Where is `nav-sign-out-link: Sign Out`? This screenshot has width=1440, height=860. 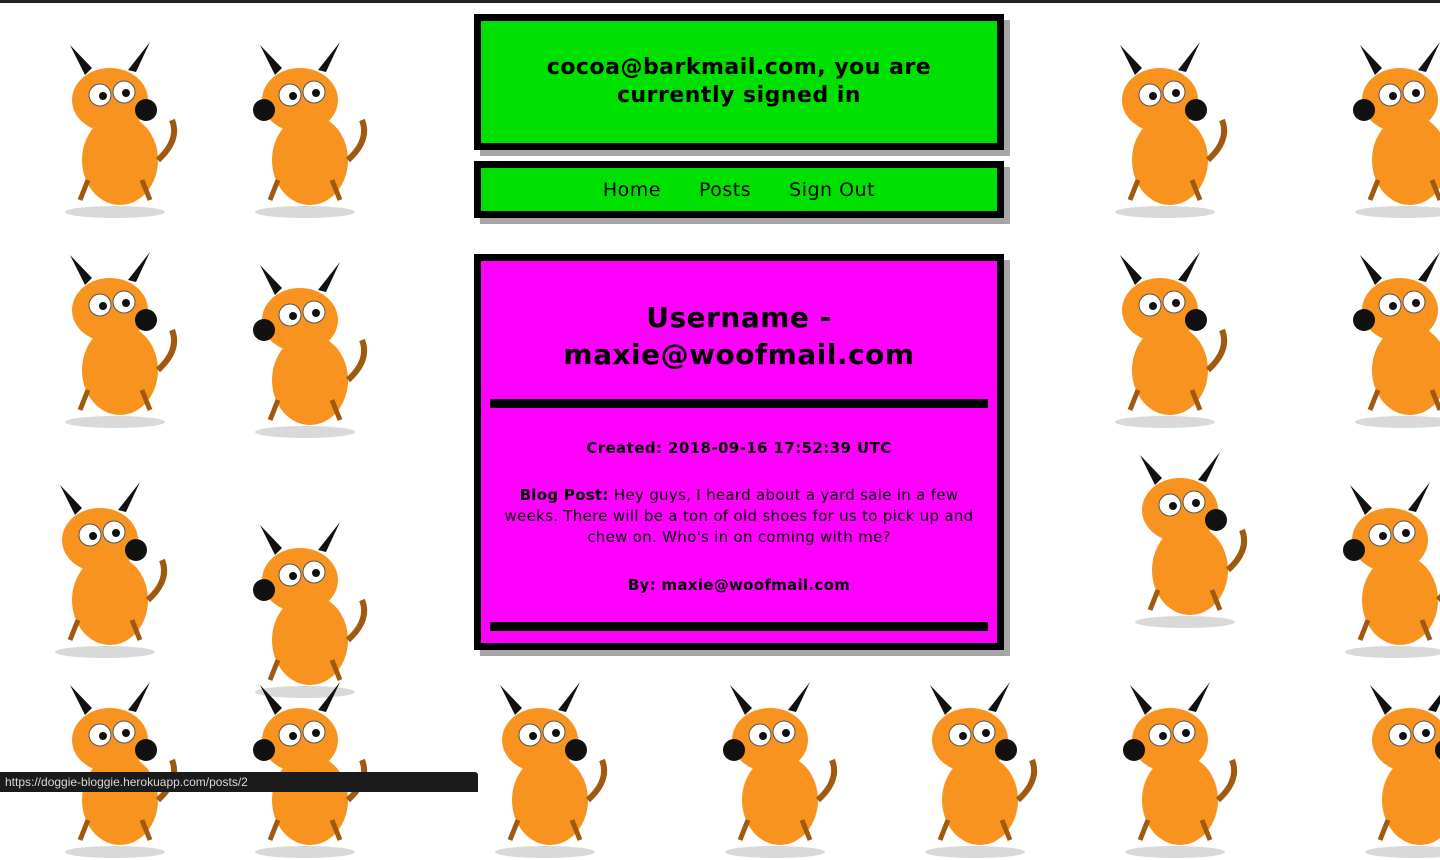
nav-sign-out-link: Sign Out is located at coordinates (832, 190).